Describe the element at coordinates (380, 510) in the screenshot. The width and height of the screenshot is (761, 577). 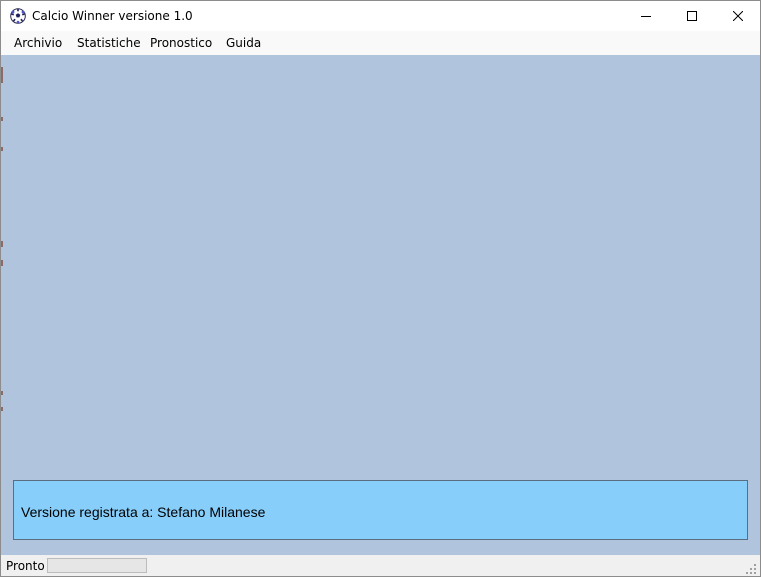
I see `registration-panel: Versione registrata a: Stefano Milanese` at that location.